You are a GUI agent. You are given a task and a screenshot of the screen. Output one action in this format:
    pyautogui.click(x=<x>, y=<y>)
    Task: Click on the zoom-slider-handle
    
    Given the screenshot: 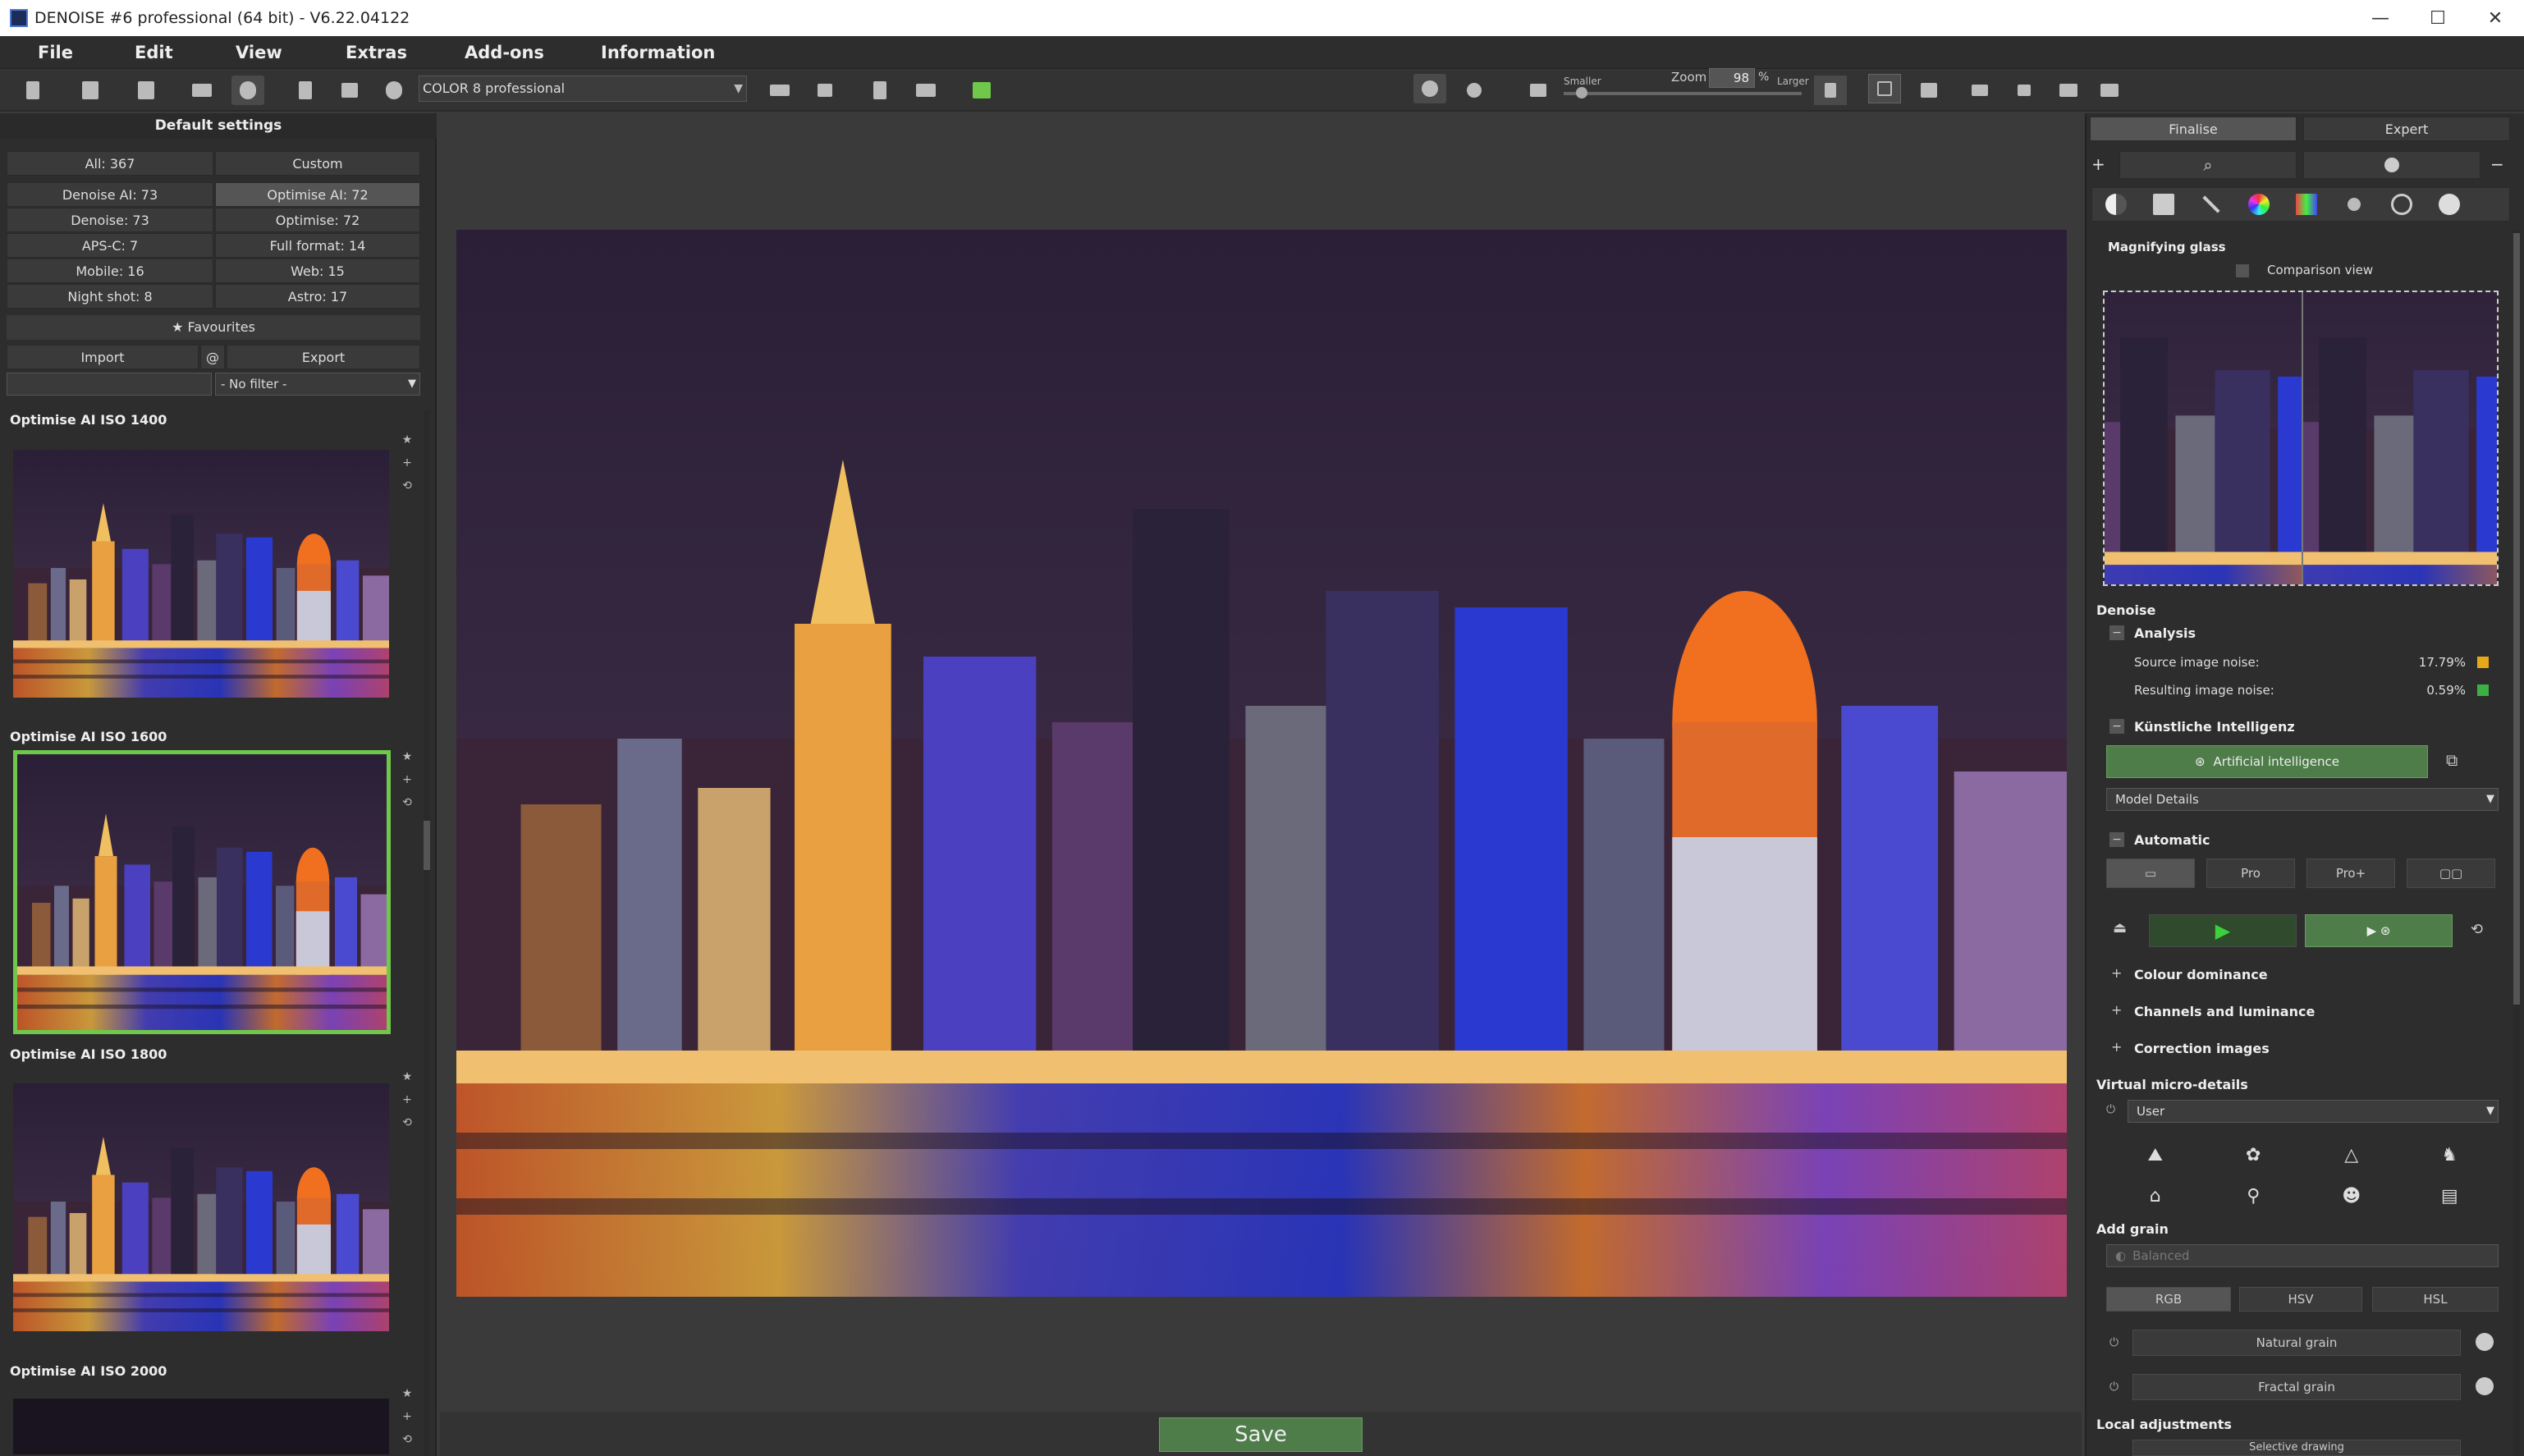 What is the action you would take?
    pyautogui.click(x=1581, y=92)
    